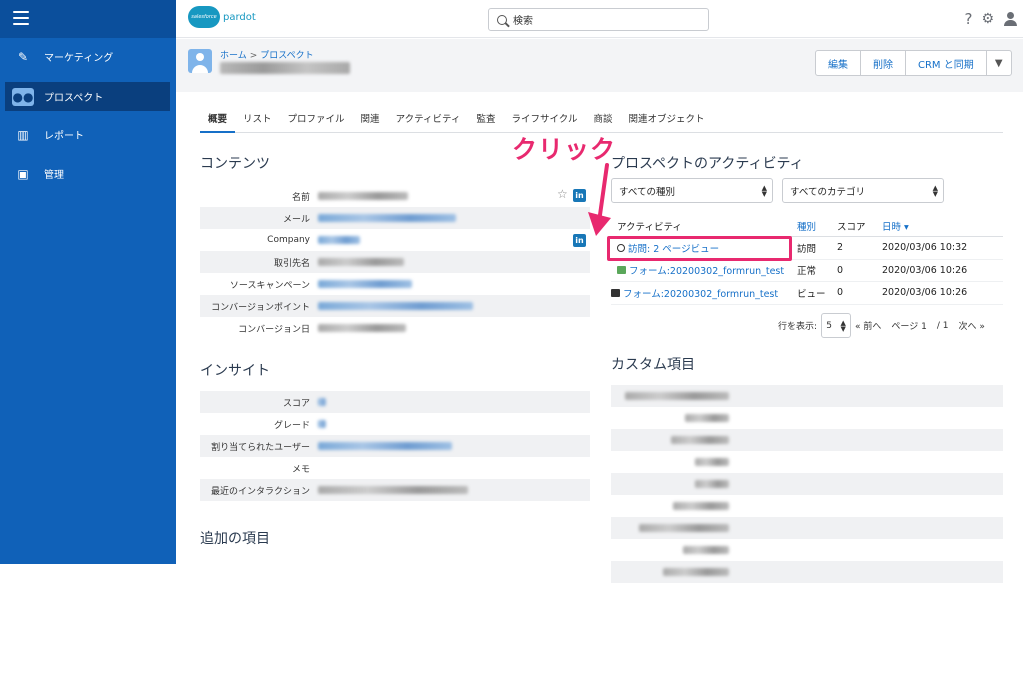  Describe the element at coordinates (286, 56) in the screenshot. I see `breadcrumb-prospects: プロスペクト` at that location.